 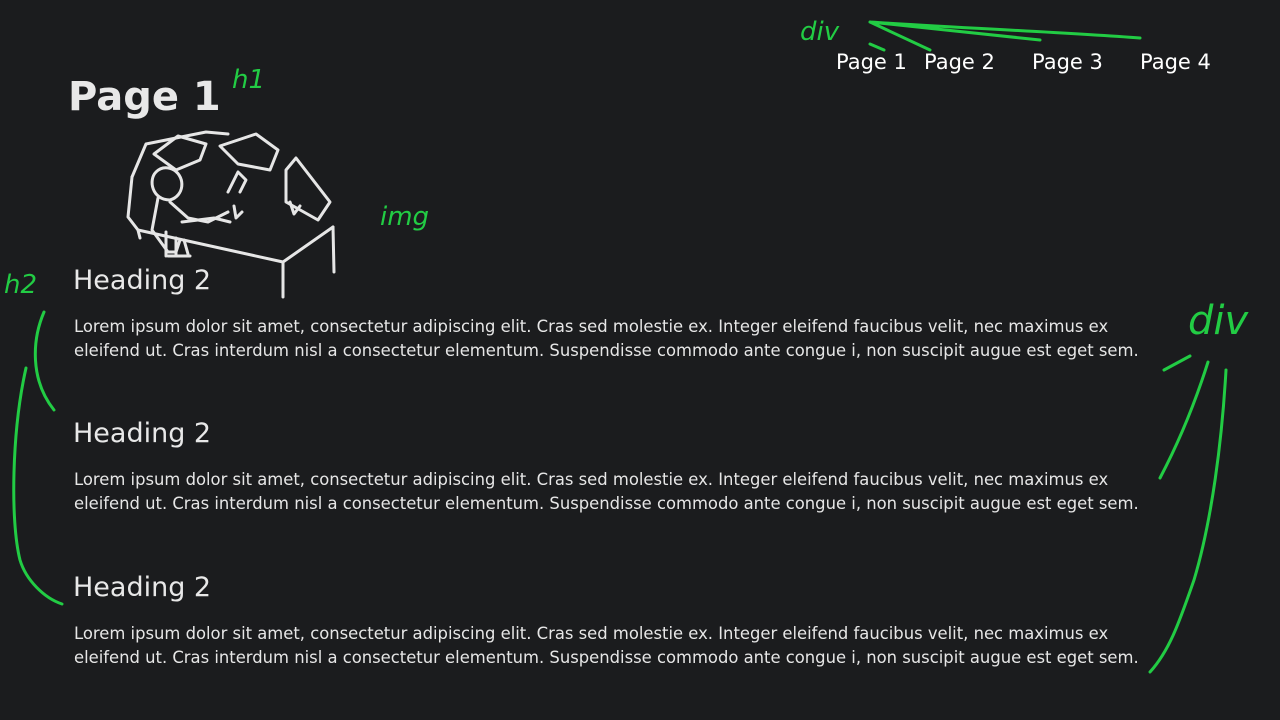 What do you see at coordinates (20, 285) in the screenshot?
I see `annotation-heading-label: h2` at bounding box center [20, 285].